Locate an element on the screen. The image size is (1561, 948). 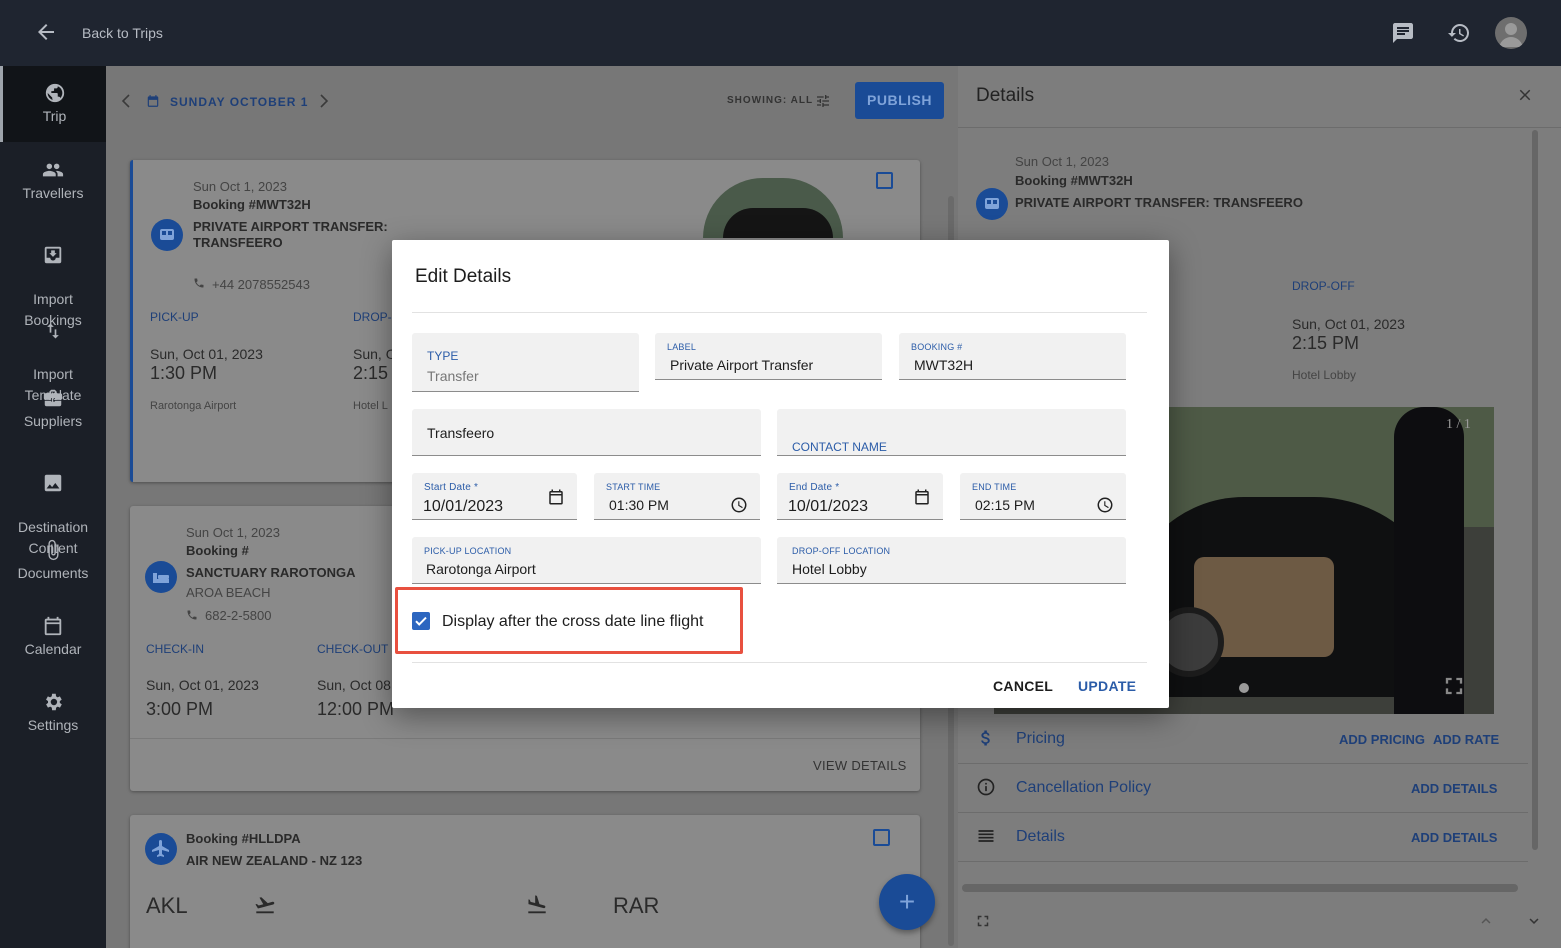
top-bar: Back to Trips is located at coordinates (780, 33).